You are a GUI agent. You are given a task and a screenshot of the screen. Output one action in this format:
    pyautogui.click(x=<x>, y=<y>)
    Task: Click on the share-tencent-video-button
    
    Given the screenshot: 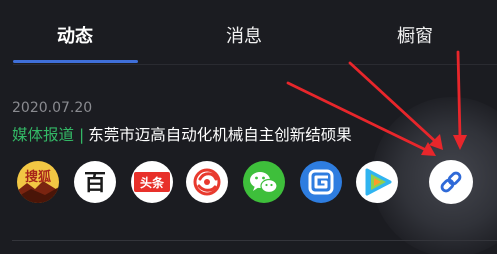 What is the action you would take?
    pyautogui.click(x=377, y=182)
    